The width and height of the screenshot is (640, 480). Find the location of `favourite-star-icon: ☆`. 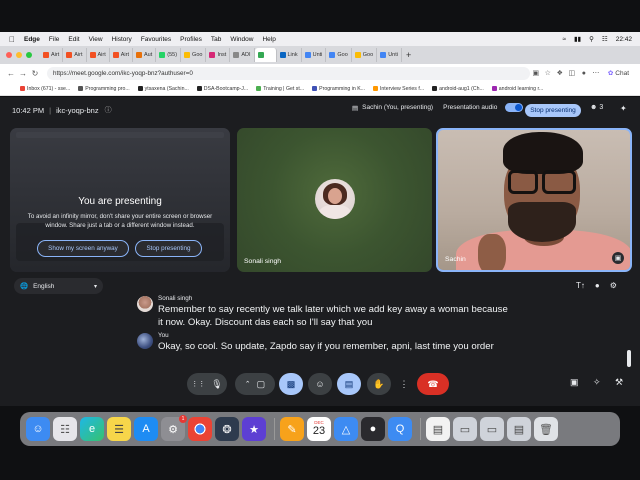

favourite-star-icon: ☆ is located at coordinates (548, 73).